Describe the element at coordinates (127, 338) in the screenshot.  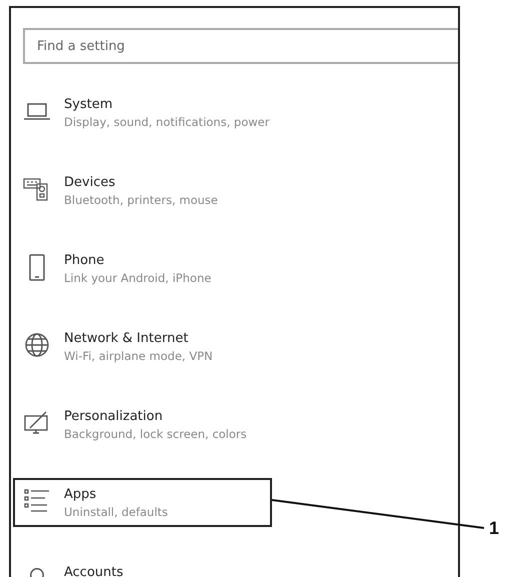
I see `item-title: Network & Internet` at that location.